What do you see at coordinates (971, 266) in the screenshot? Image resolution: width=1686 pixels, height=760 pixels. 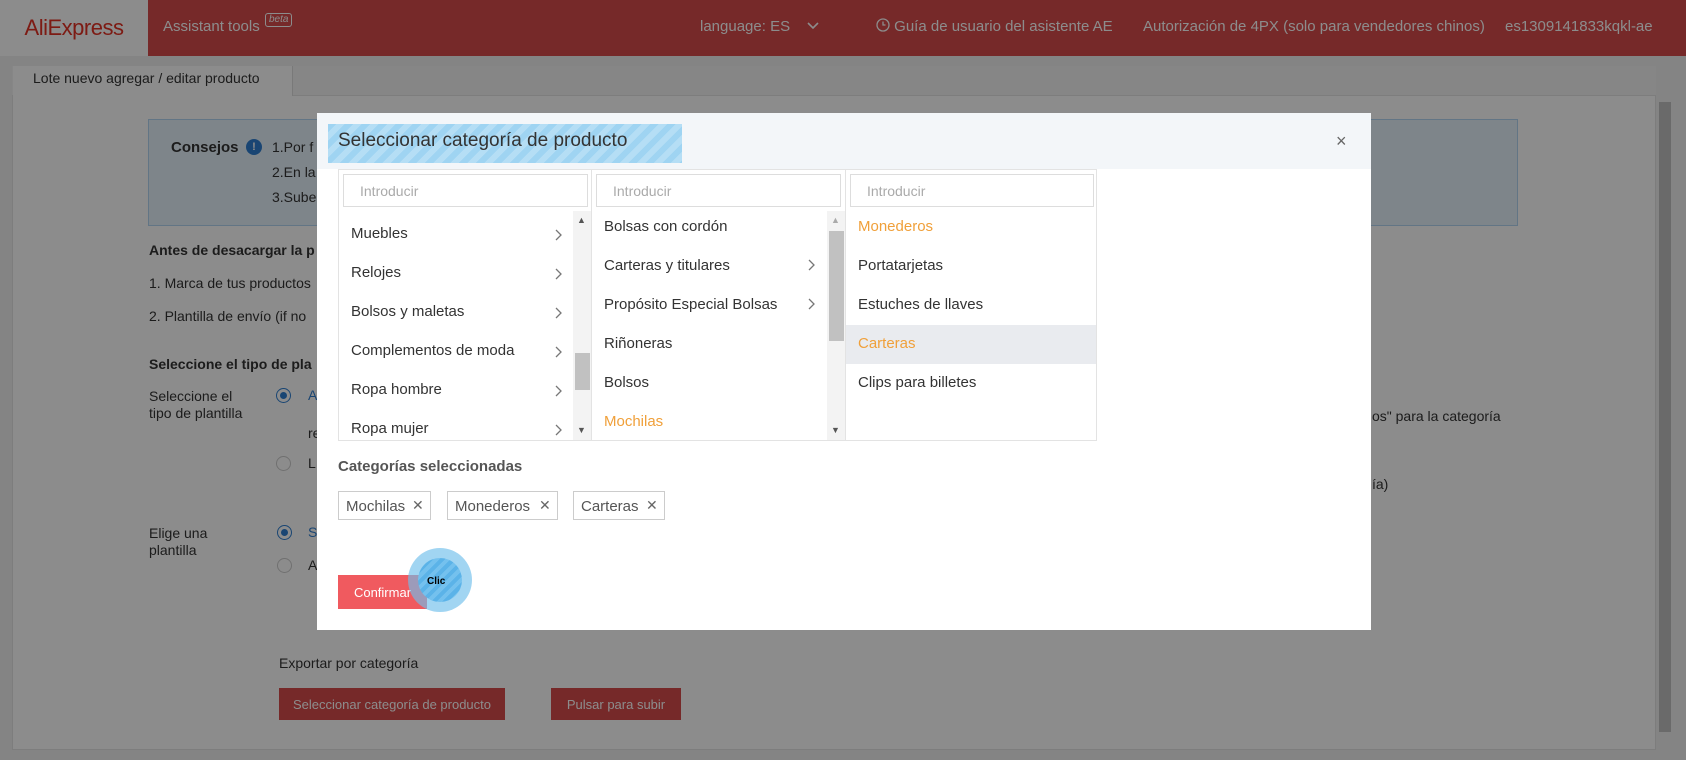 I see `category-item: Portatarjetas` at bounding box center [971, 266].